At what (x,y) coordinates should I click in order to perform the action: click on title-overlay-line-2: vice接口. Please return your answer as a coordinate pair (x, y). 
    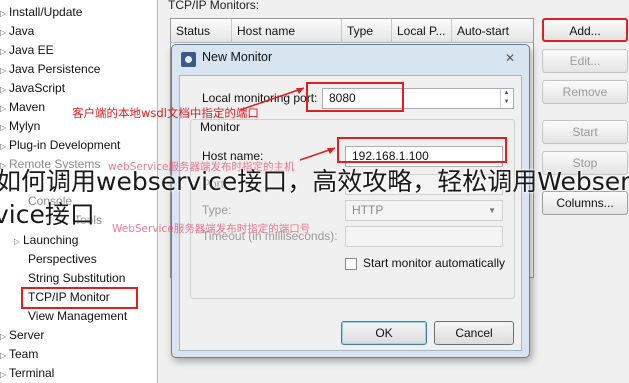
    Looking at the image, I should click on (47, 214).